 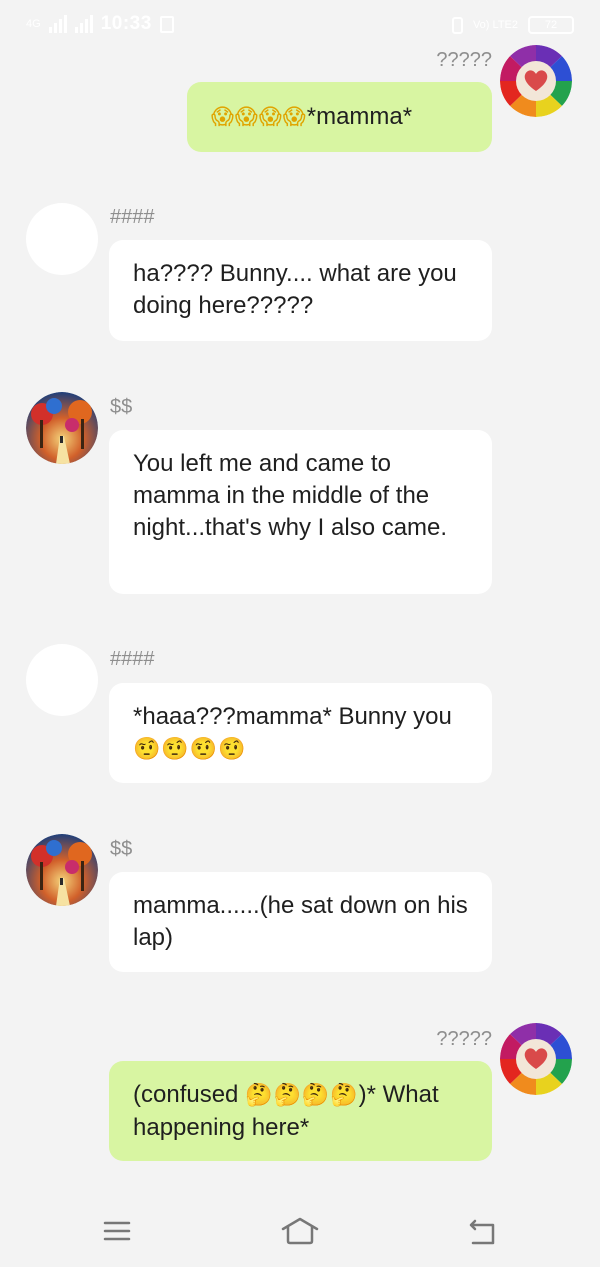 I want to click on message-bubble: *haaa???mamma* Bunny you 🤨🤨🤨🤨, so click(x=300, y=733).